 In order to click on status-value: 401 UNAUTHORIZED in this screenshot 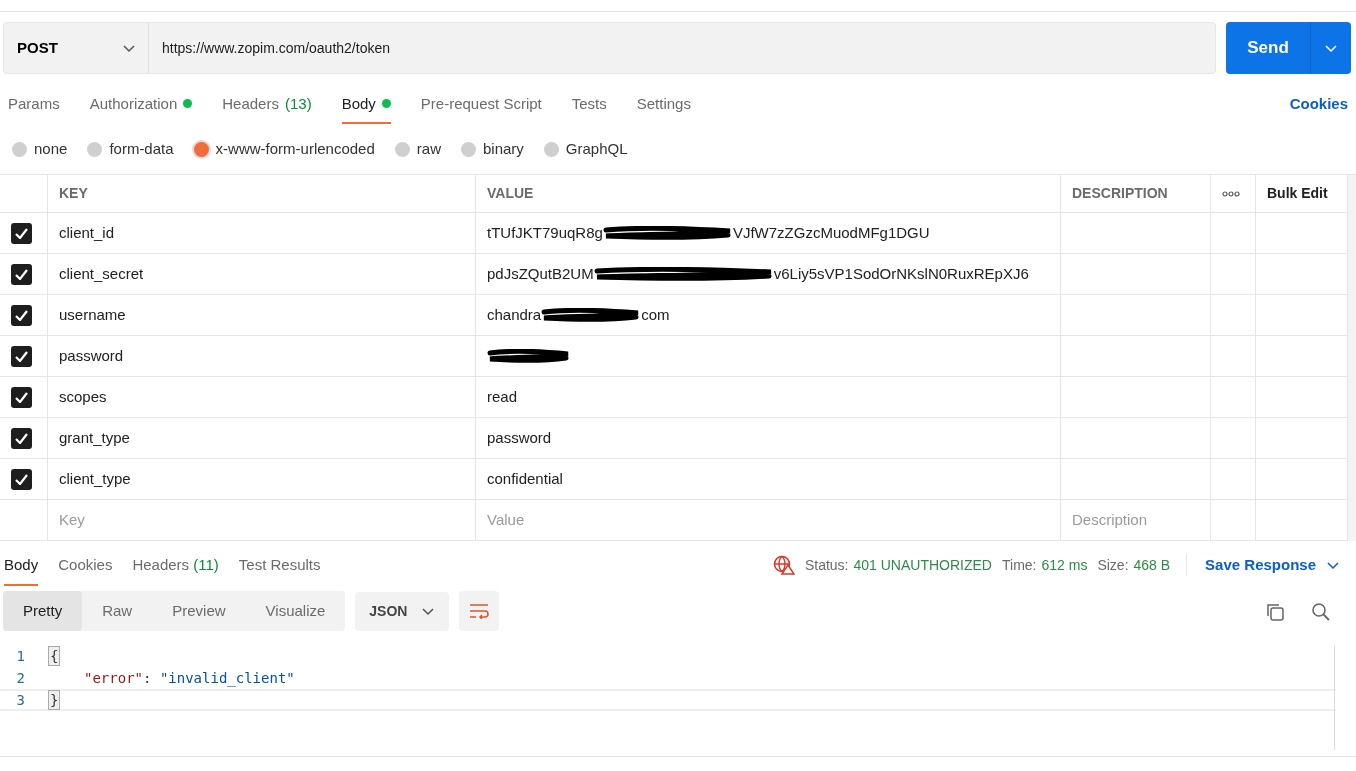, I will do `click(922, 565)`.